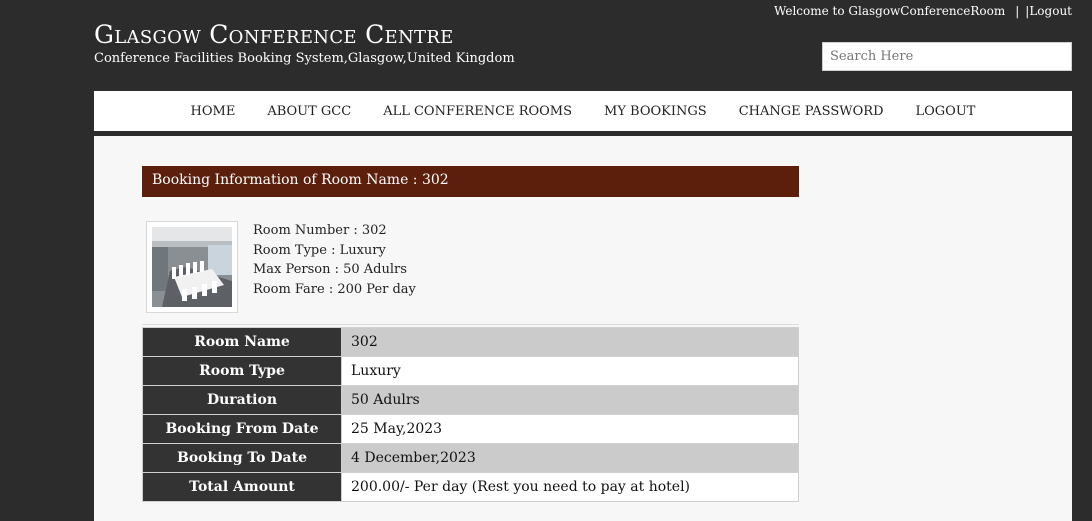 The height and width of the screenshot is (521, 1092). Describe the element at coordinates (309, 111) in the screenshot. I see `nav-about-gcc: ABOUT GCC` at that location.